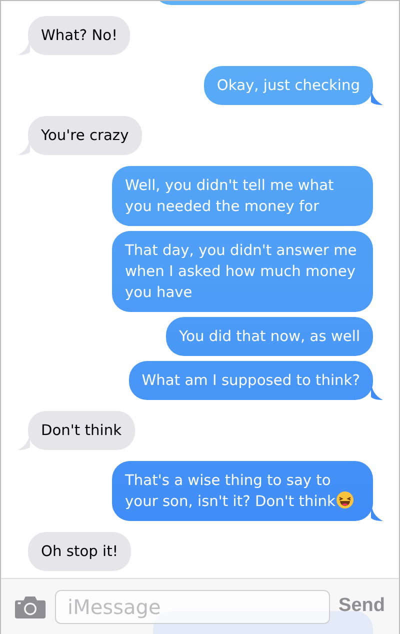 The height and width of the screenshot is (634, 400). Describe the element at coordinates (30, 606) in the screenshot. I see `camera-icon` at that location.